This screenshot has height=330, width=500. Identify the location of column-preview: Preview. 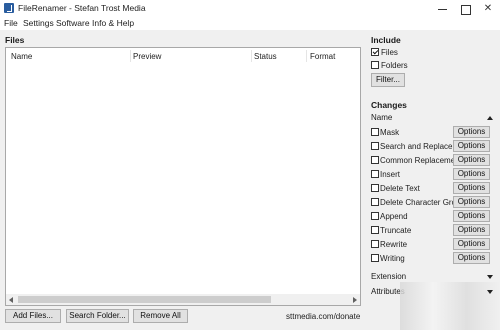
(147, 56).